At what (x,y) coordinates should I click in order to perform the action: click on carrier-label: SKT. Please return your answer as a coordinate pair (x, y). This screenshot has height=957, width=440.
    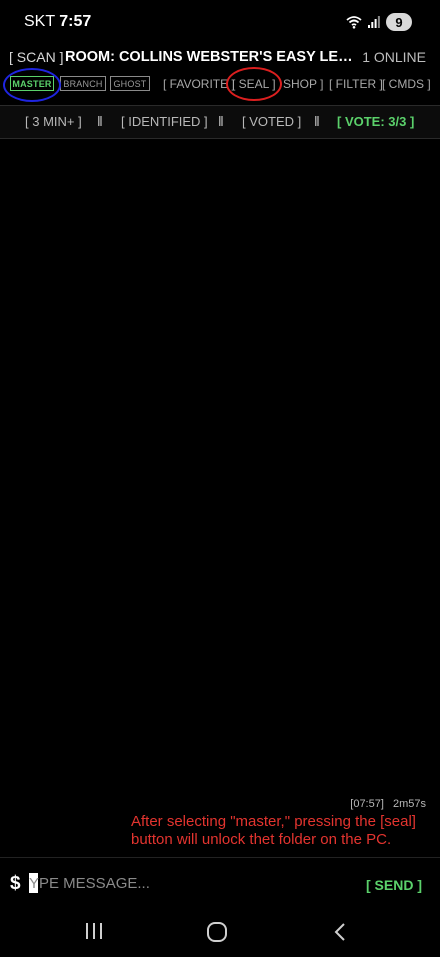
    Looking at the image, I should click on (39, 21).